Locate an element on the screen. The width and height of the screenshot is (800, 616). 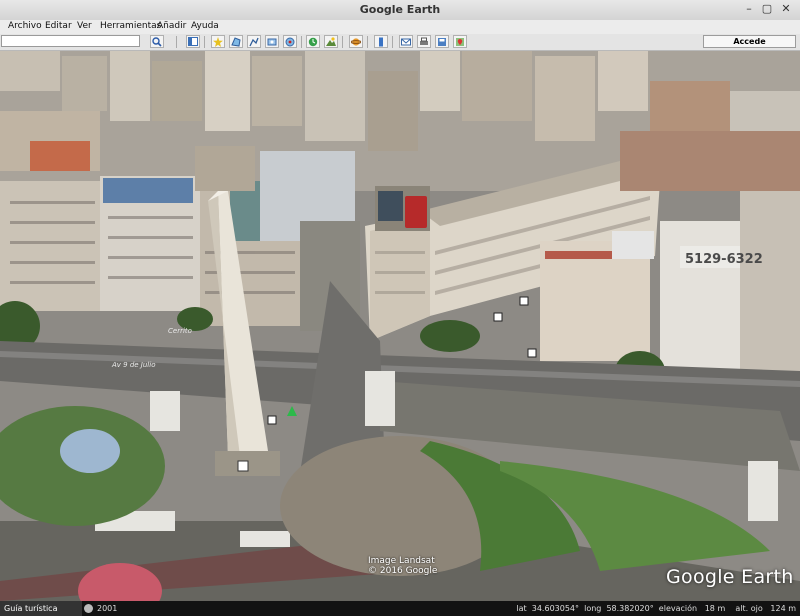
polygon-icon is located at coordinates (236, 41).